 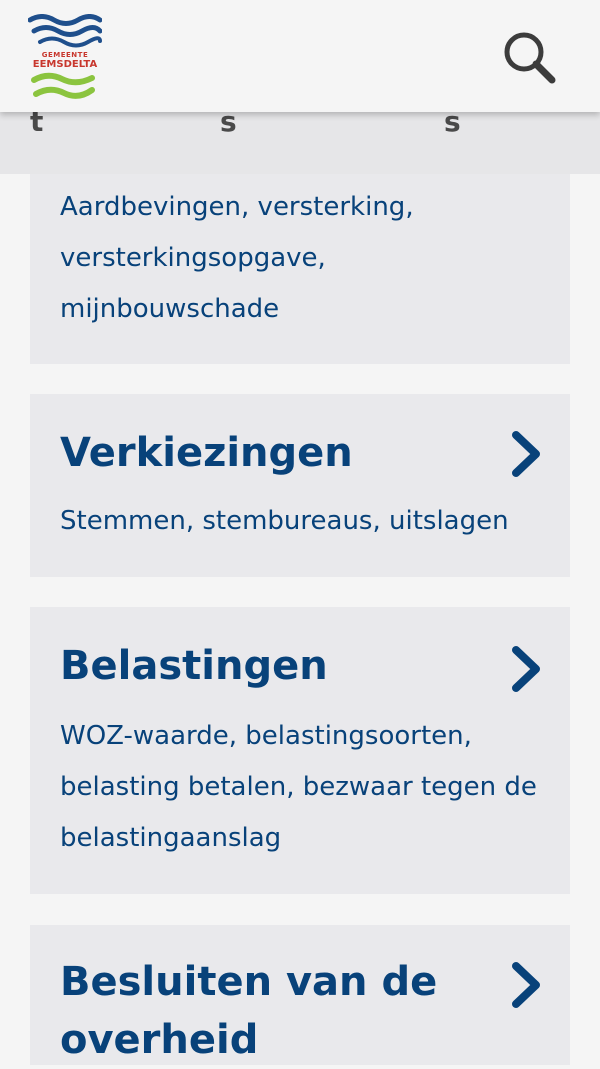 I want to click on logo-main-text: EEMSDELTA, so click(x=65, y=64).